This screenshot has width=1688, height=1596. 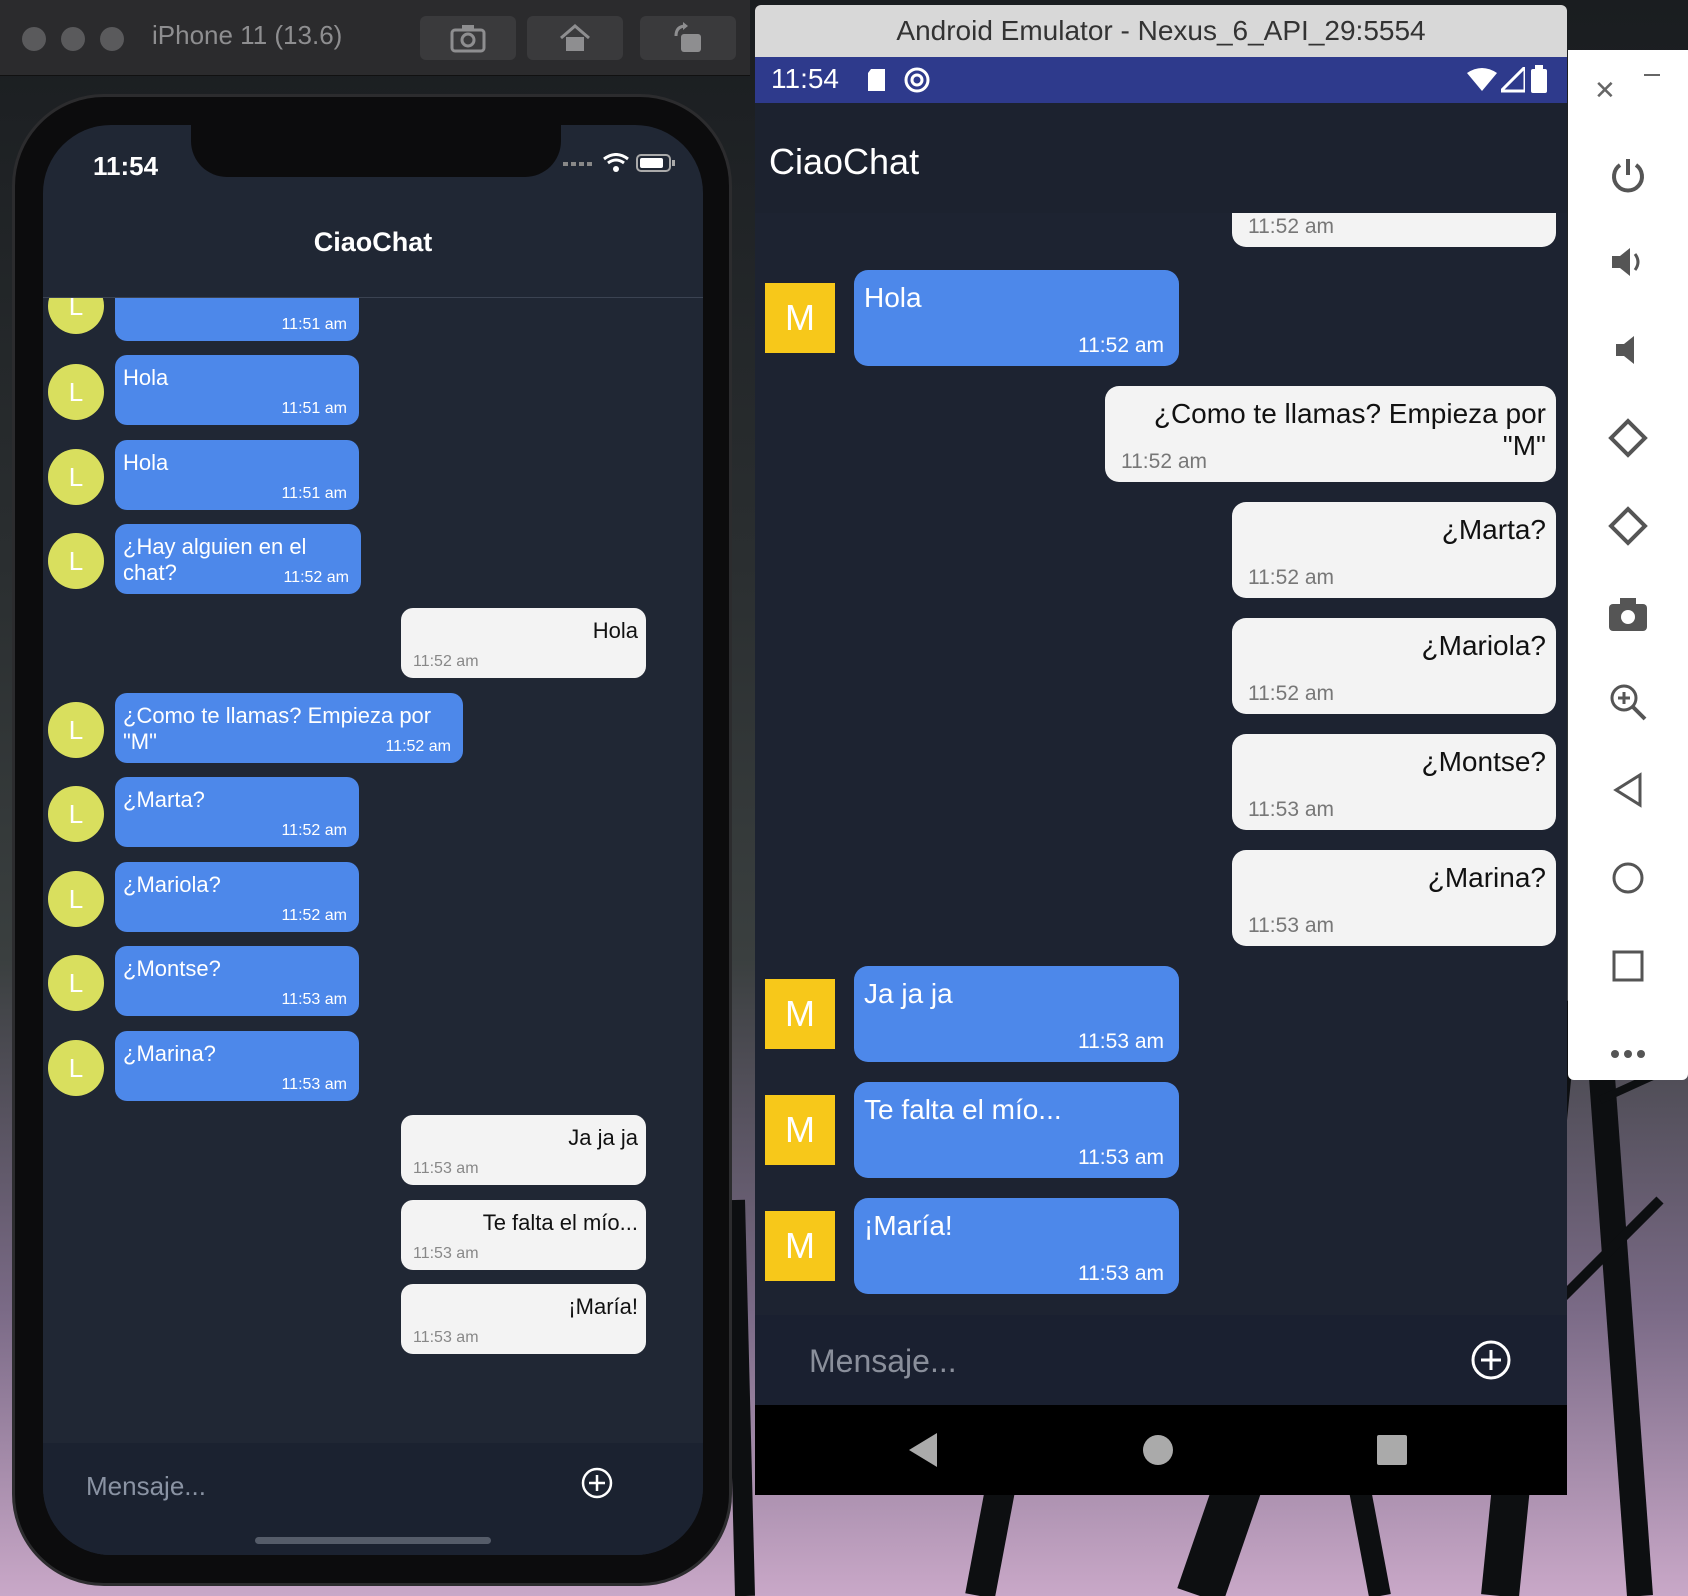 What do you see at coordinates (1016, 1014) in the screenshot?
I see `incoming-message: Ja ja ja 11:53 am` at bounding box center [1016, 1014].